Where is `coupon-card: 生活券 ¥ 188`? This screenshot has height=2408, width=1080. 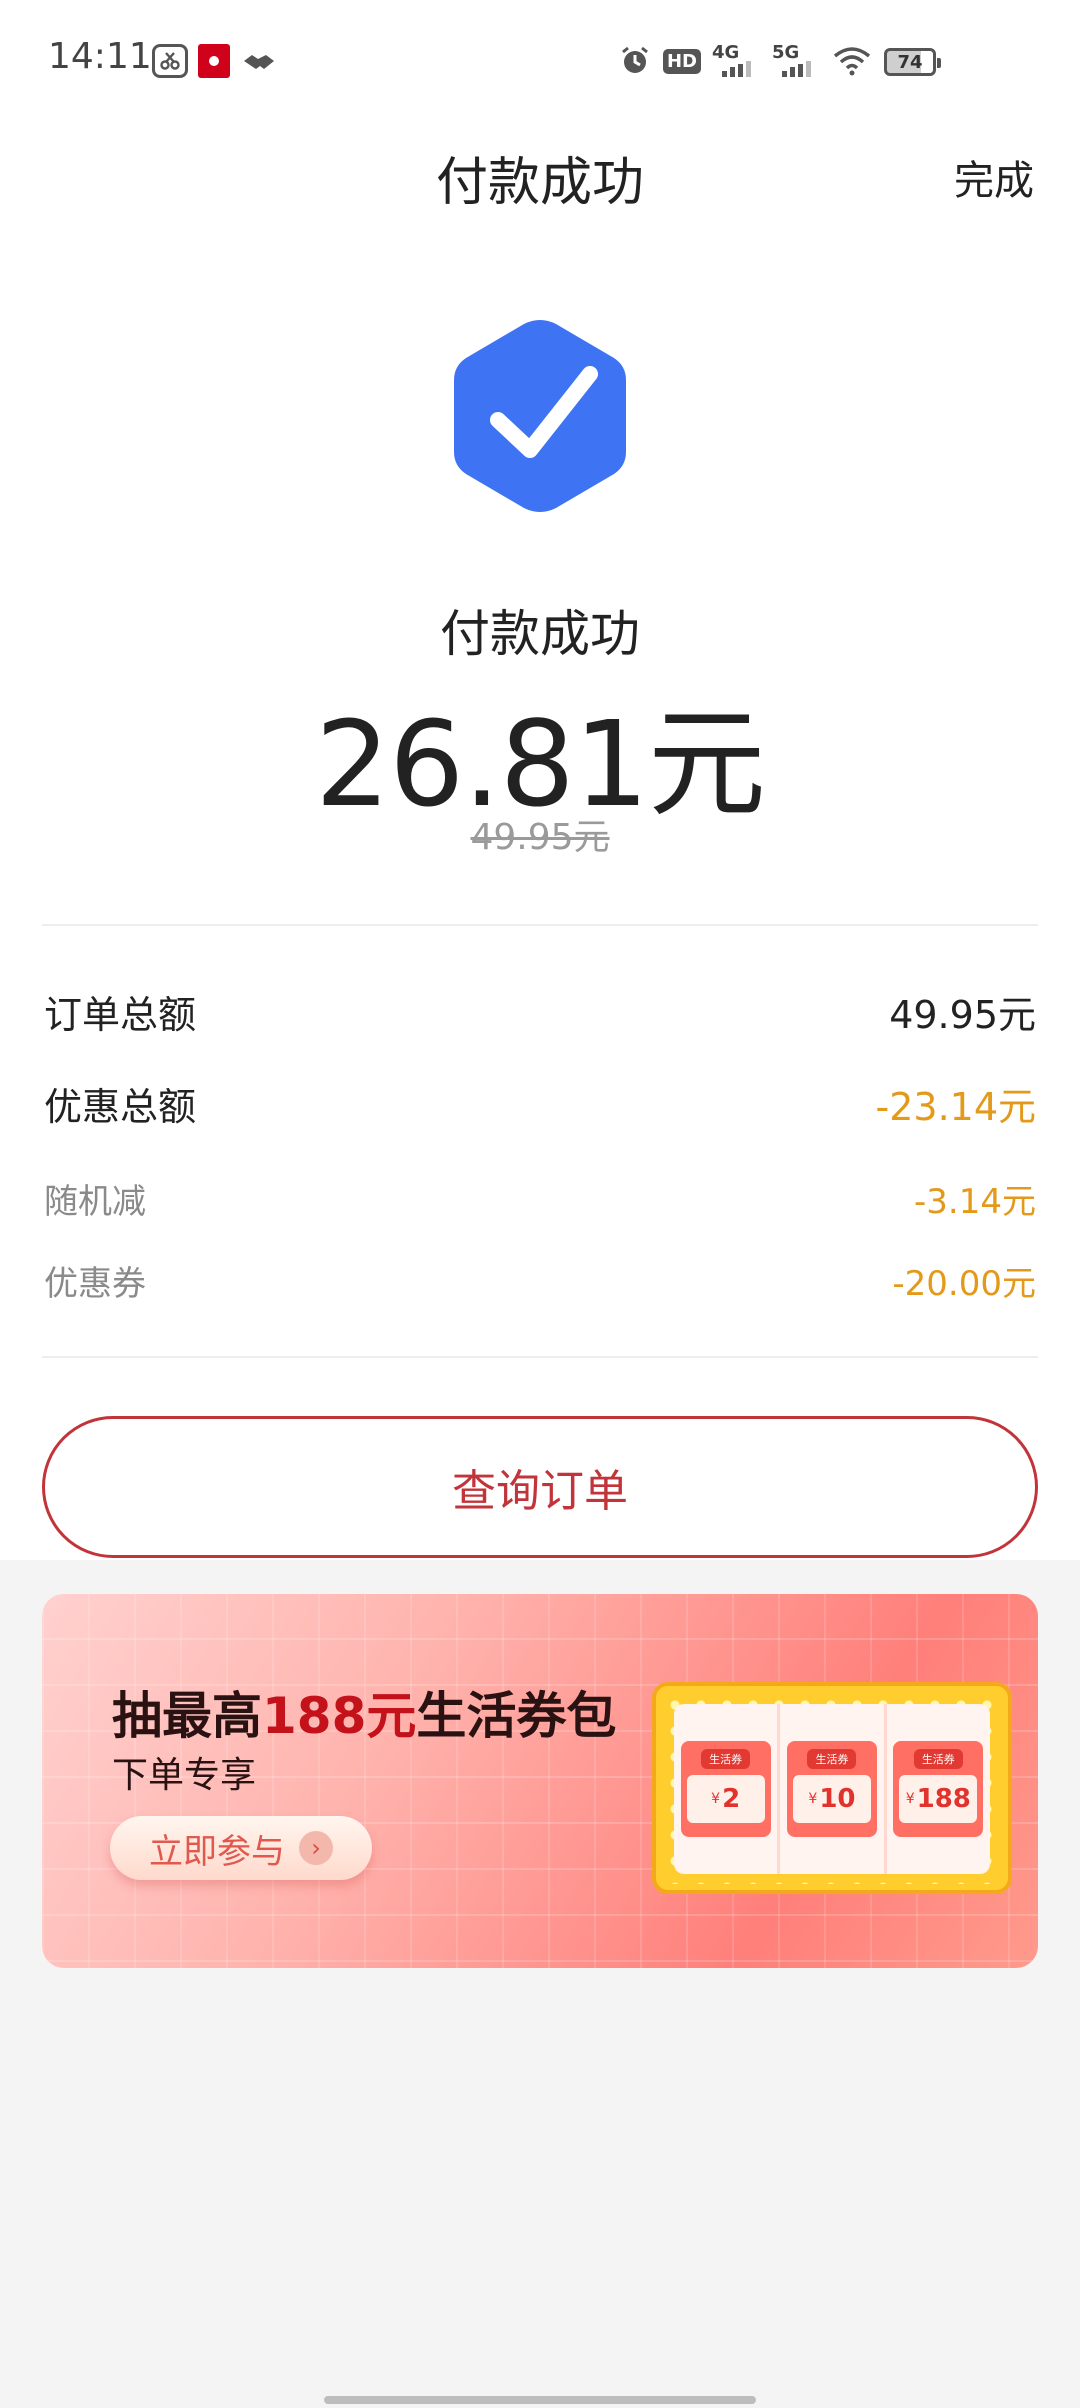
coupon-card: 生活券 ¥ 188 is located at coordinates (938, 1789).